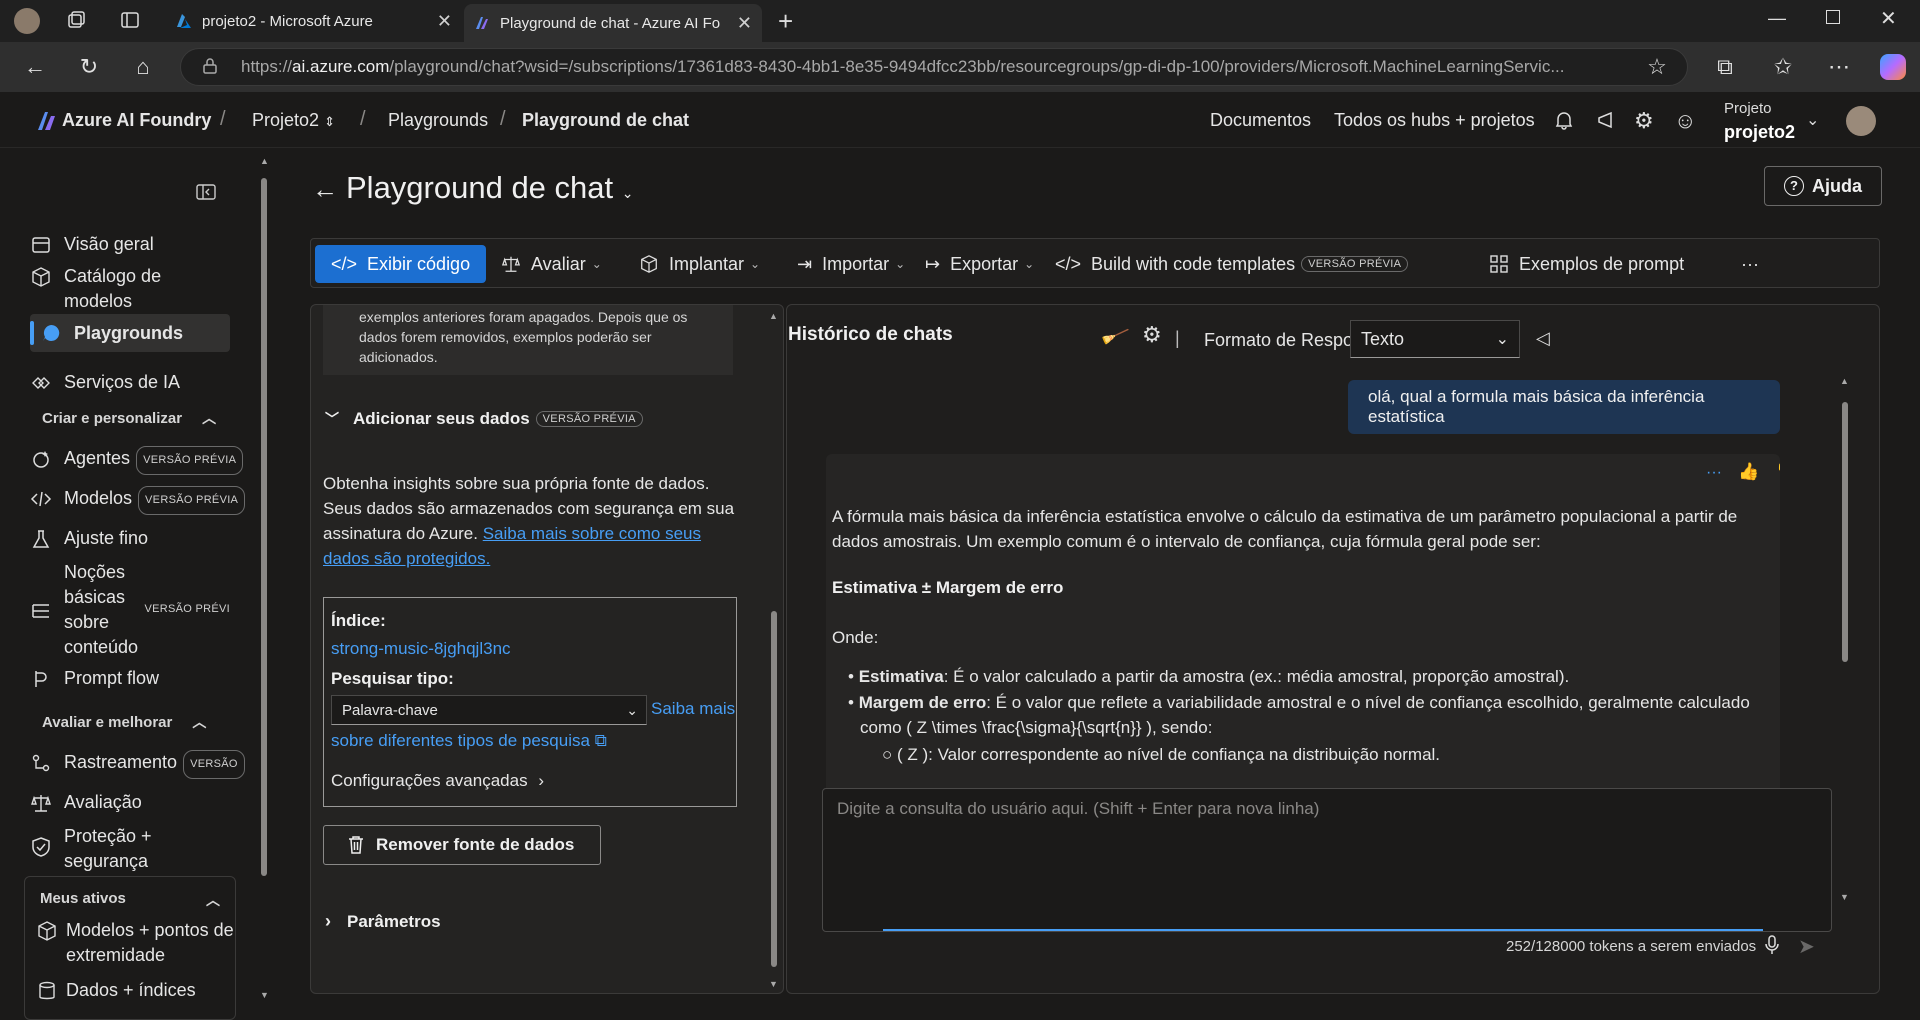 The image size is (1920, 1020). I want to click on more-options-button: ···, so click(1750, 264).